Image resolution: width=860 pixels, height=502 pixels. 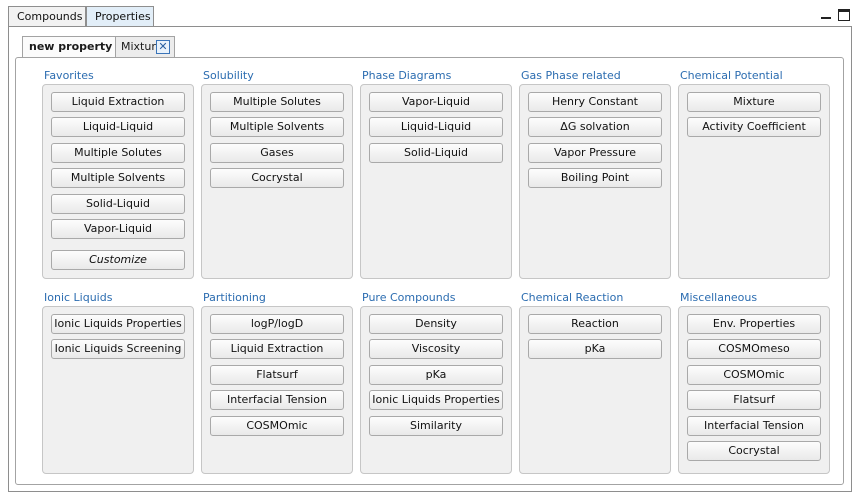 I want to click on group-title-gas-phase-related: Gas Phase related, so click(x=571, y=75).